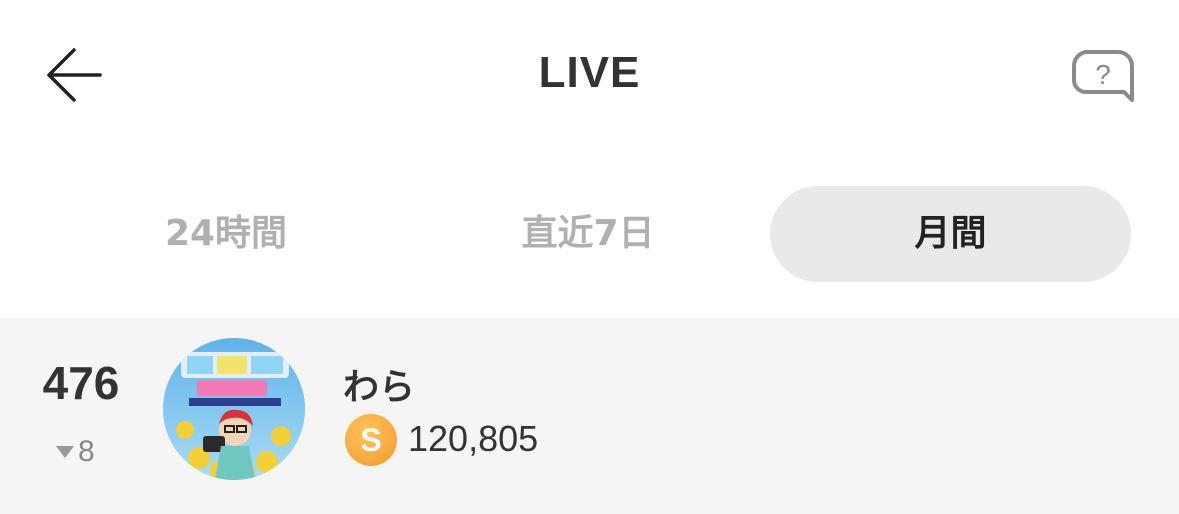 The width and height of the screenshot is (1179, 514). I want to click on tab-24h: 24時間, so click(226, 234).